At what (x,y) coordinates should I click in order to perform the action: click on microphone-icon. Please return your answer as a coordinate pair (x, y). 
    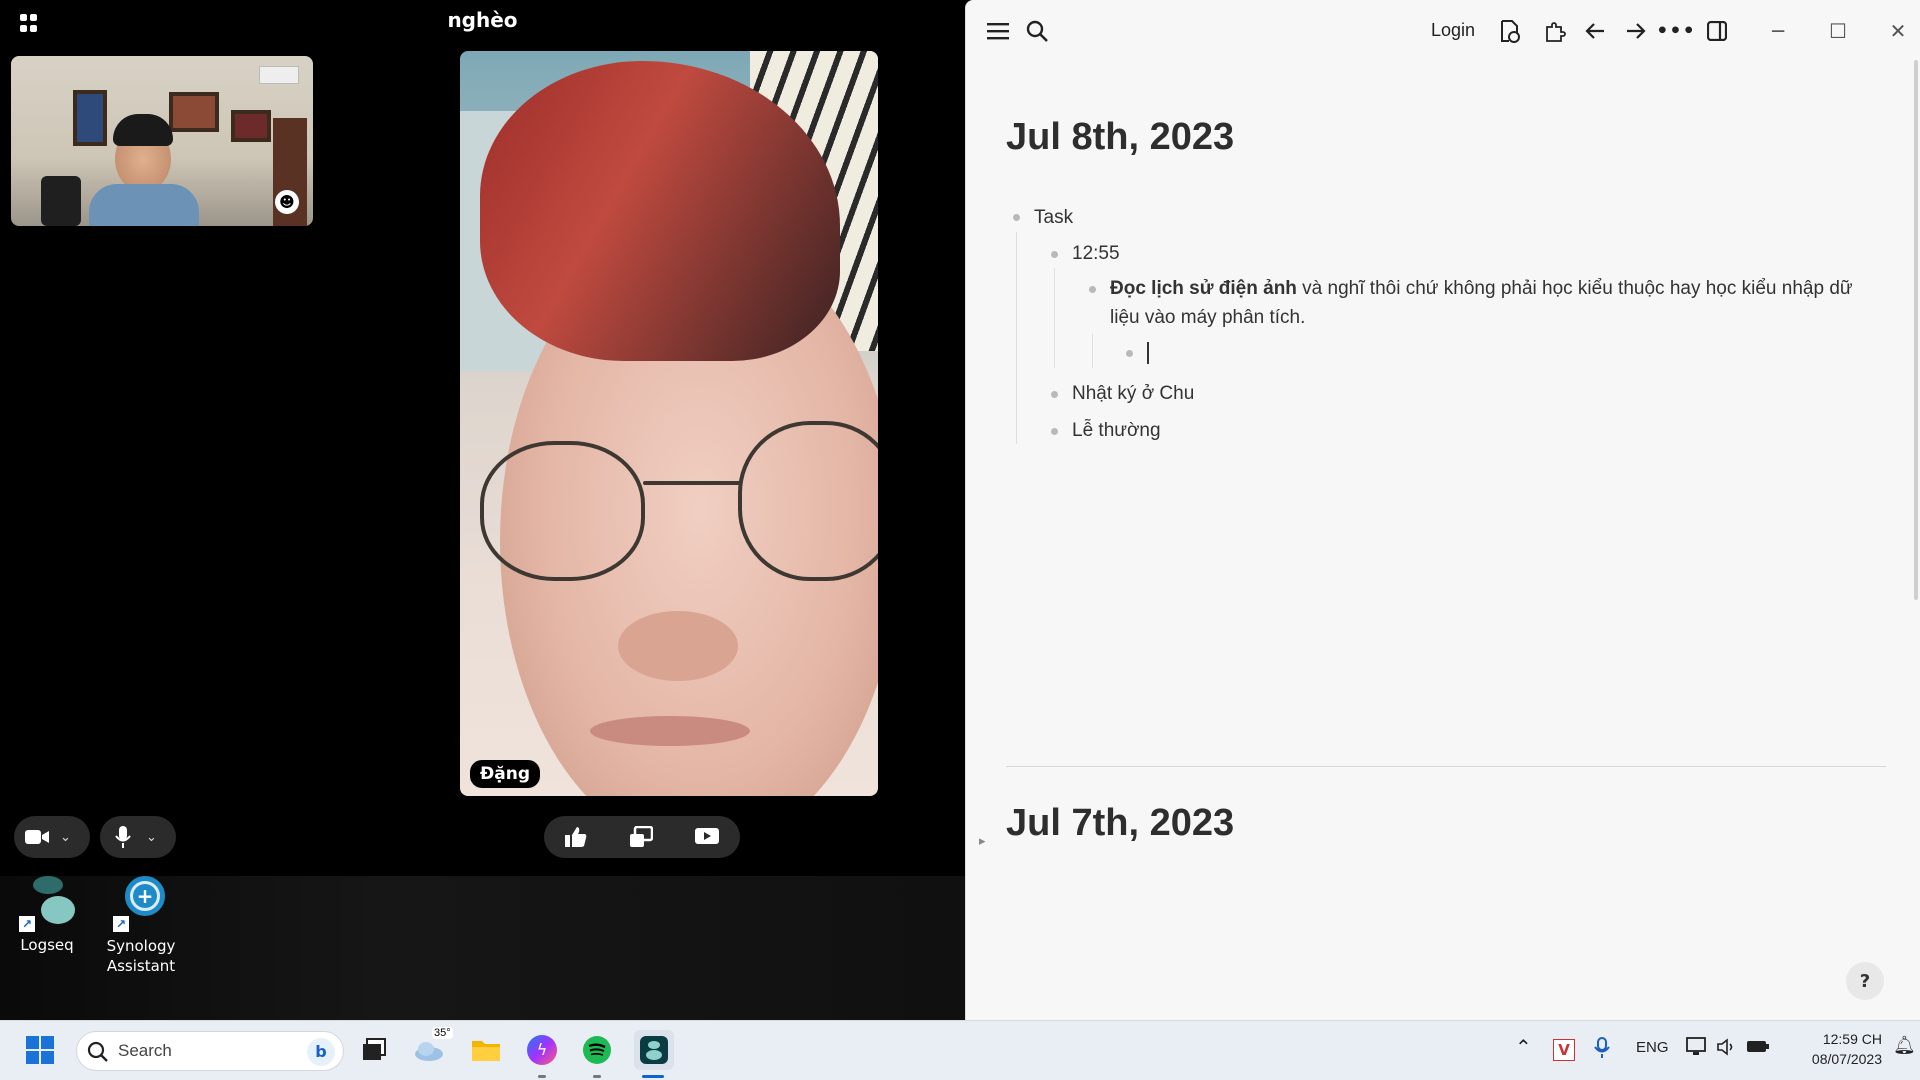
    Looking at the image, I should click on (123, 837).